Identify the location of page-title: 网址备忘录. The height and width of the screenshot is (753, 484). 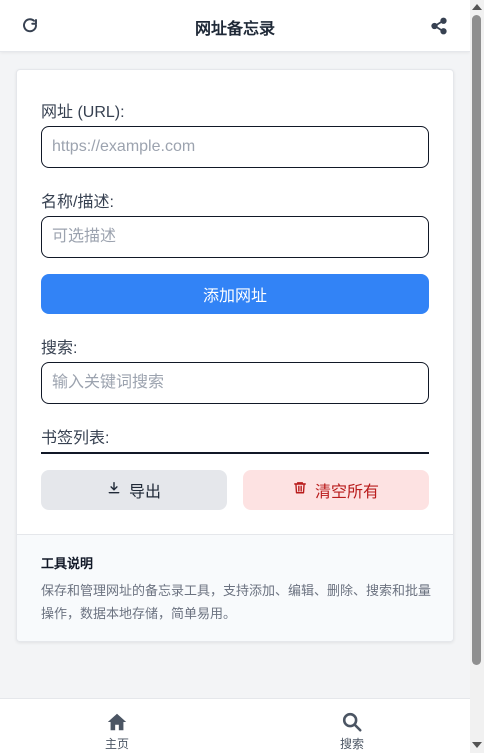
(234, 29).